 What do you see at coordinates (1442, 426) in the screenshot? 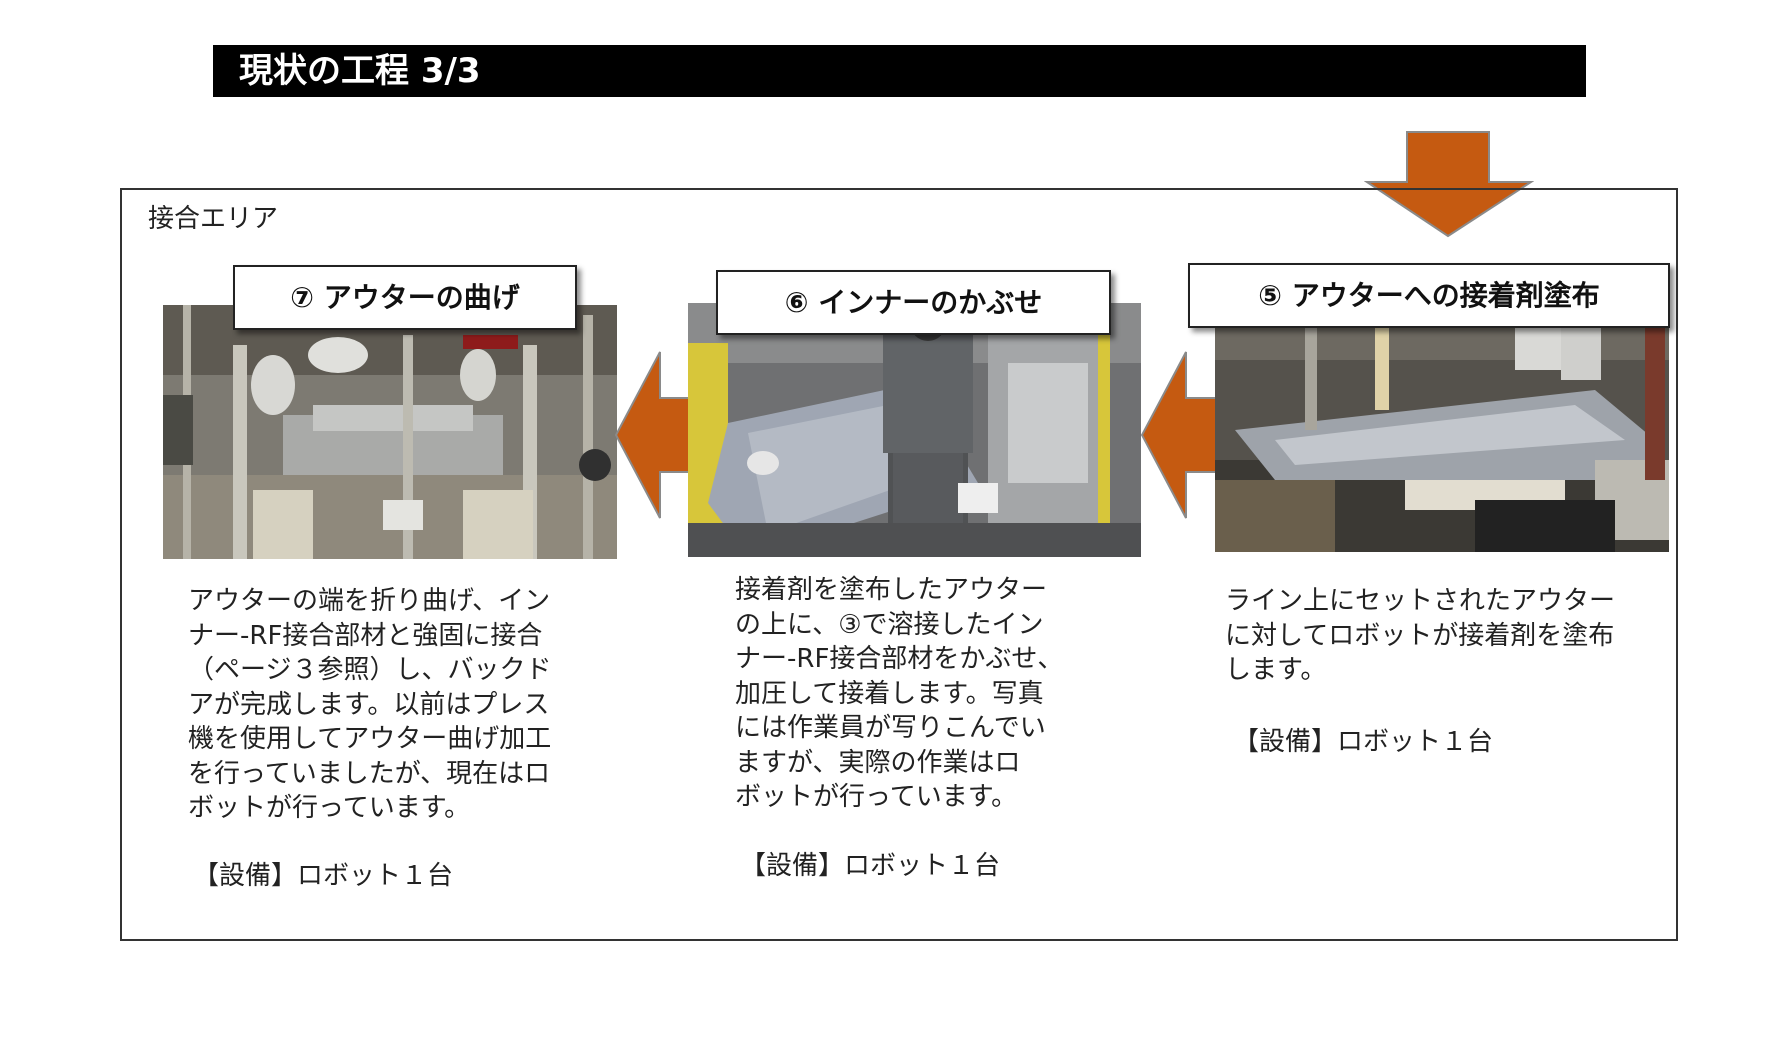
I see `step5-photo` at bounding box center [1442, 426].